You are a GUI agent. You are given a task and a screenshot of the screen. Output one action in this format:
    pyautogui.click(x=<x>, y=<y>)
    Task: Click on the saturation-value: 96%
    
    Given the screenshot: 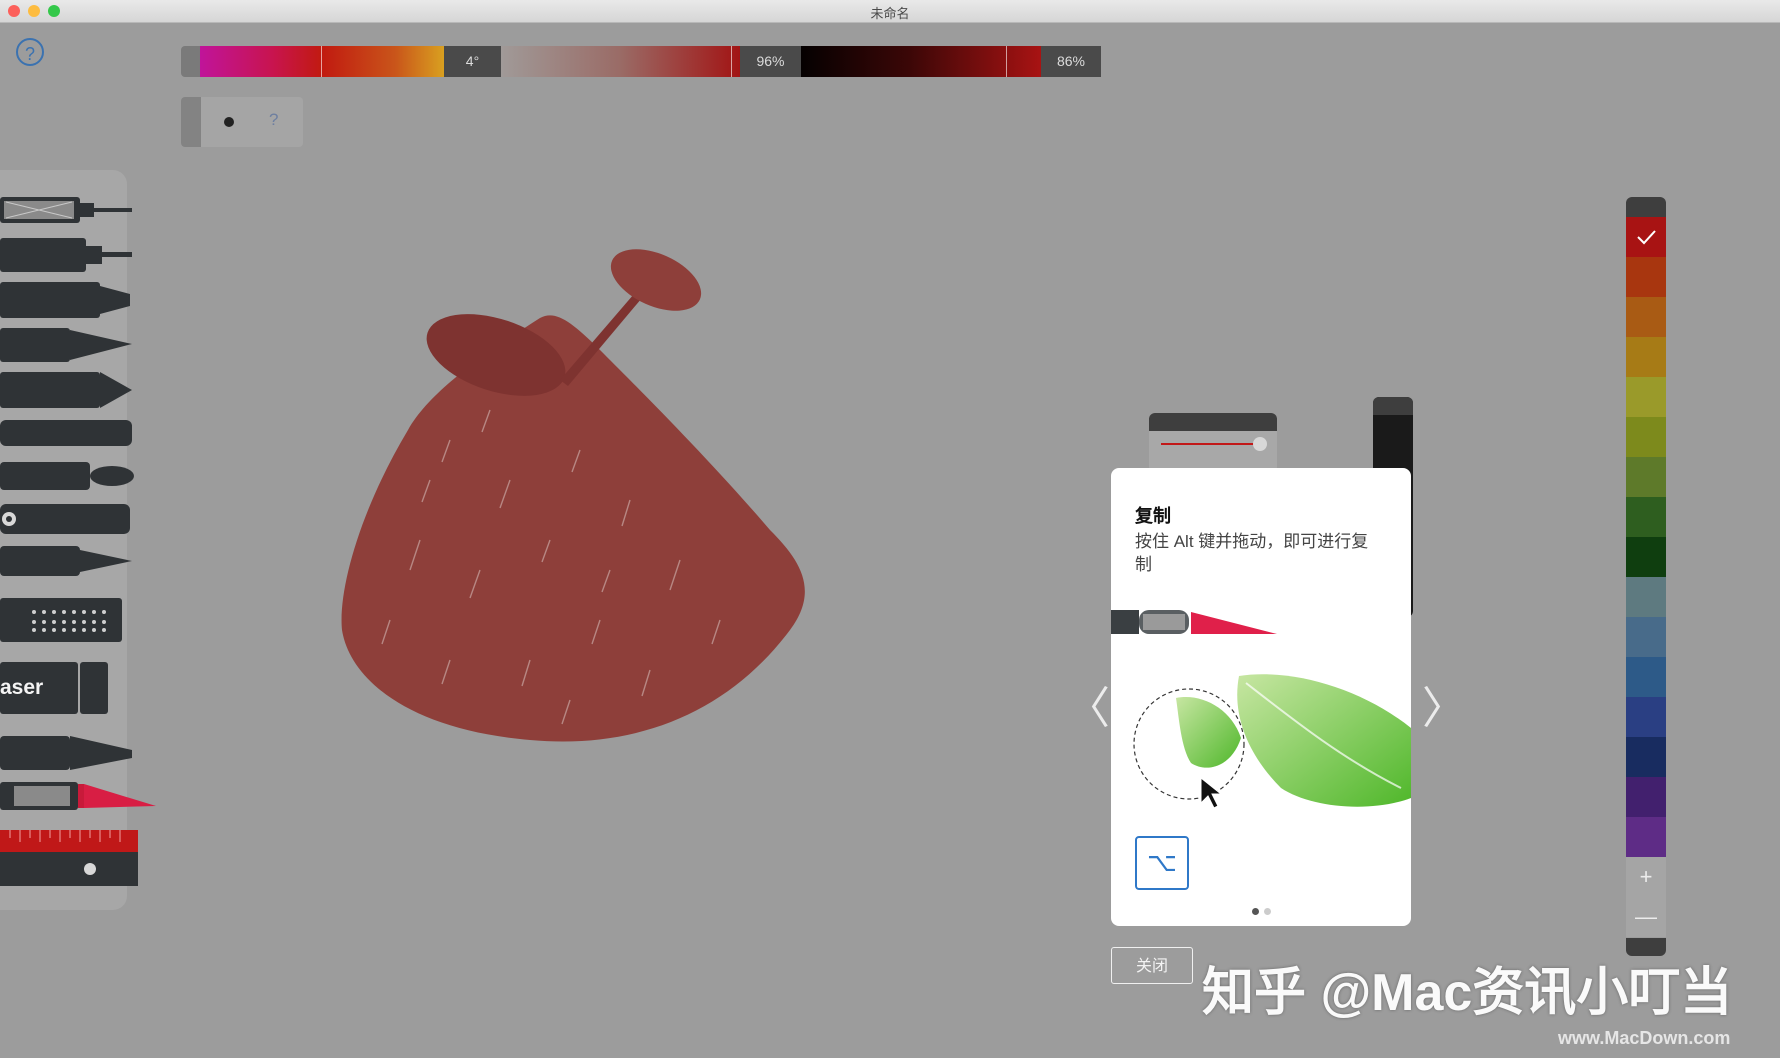 What is the action you would take?
    pyautogui.click(x=770, y=61)
    